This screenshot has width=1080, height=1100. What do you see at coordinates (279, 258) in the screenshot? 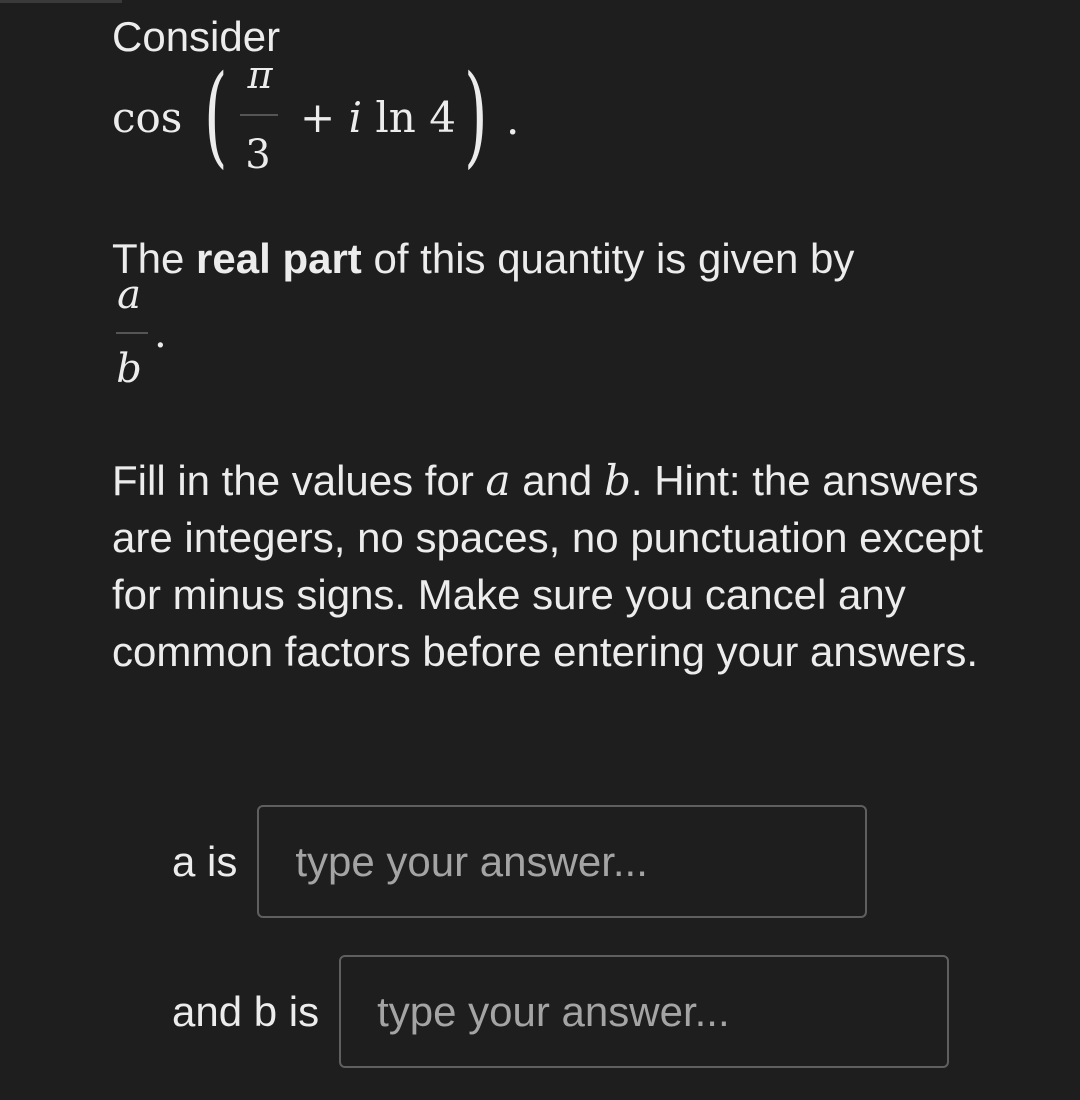
I see `sentence-bold: real part` at bounding box center [279, 258].